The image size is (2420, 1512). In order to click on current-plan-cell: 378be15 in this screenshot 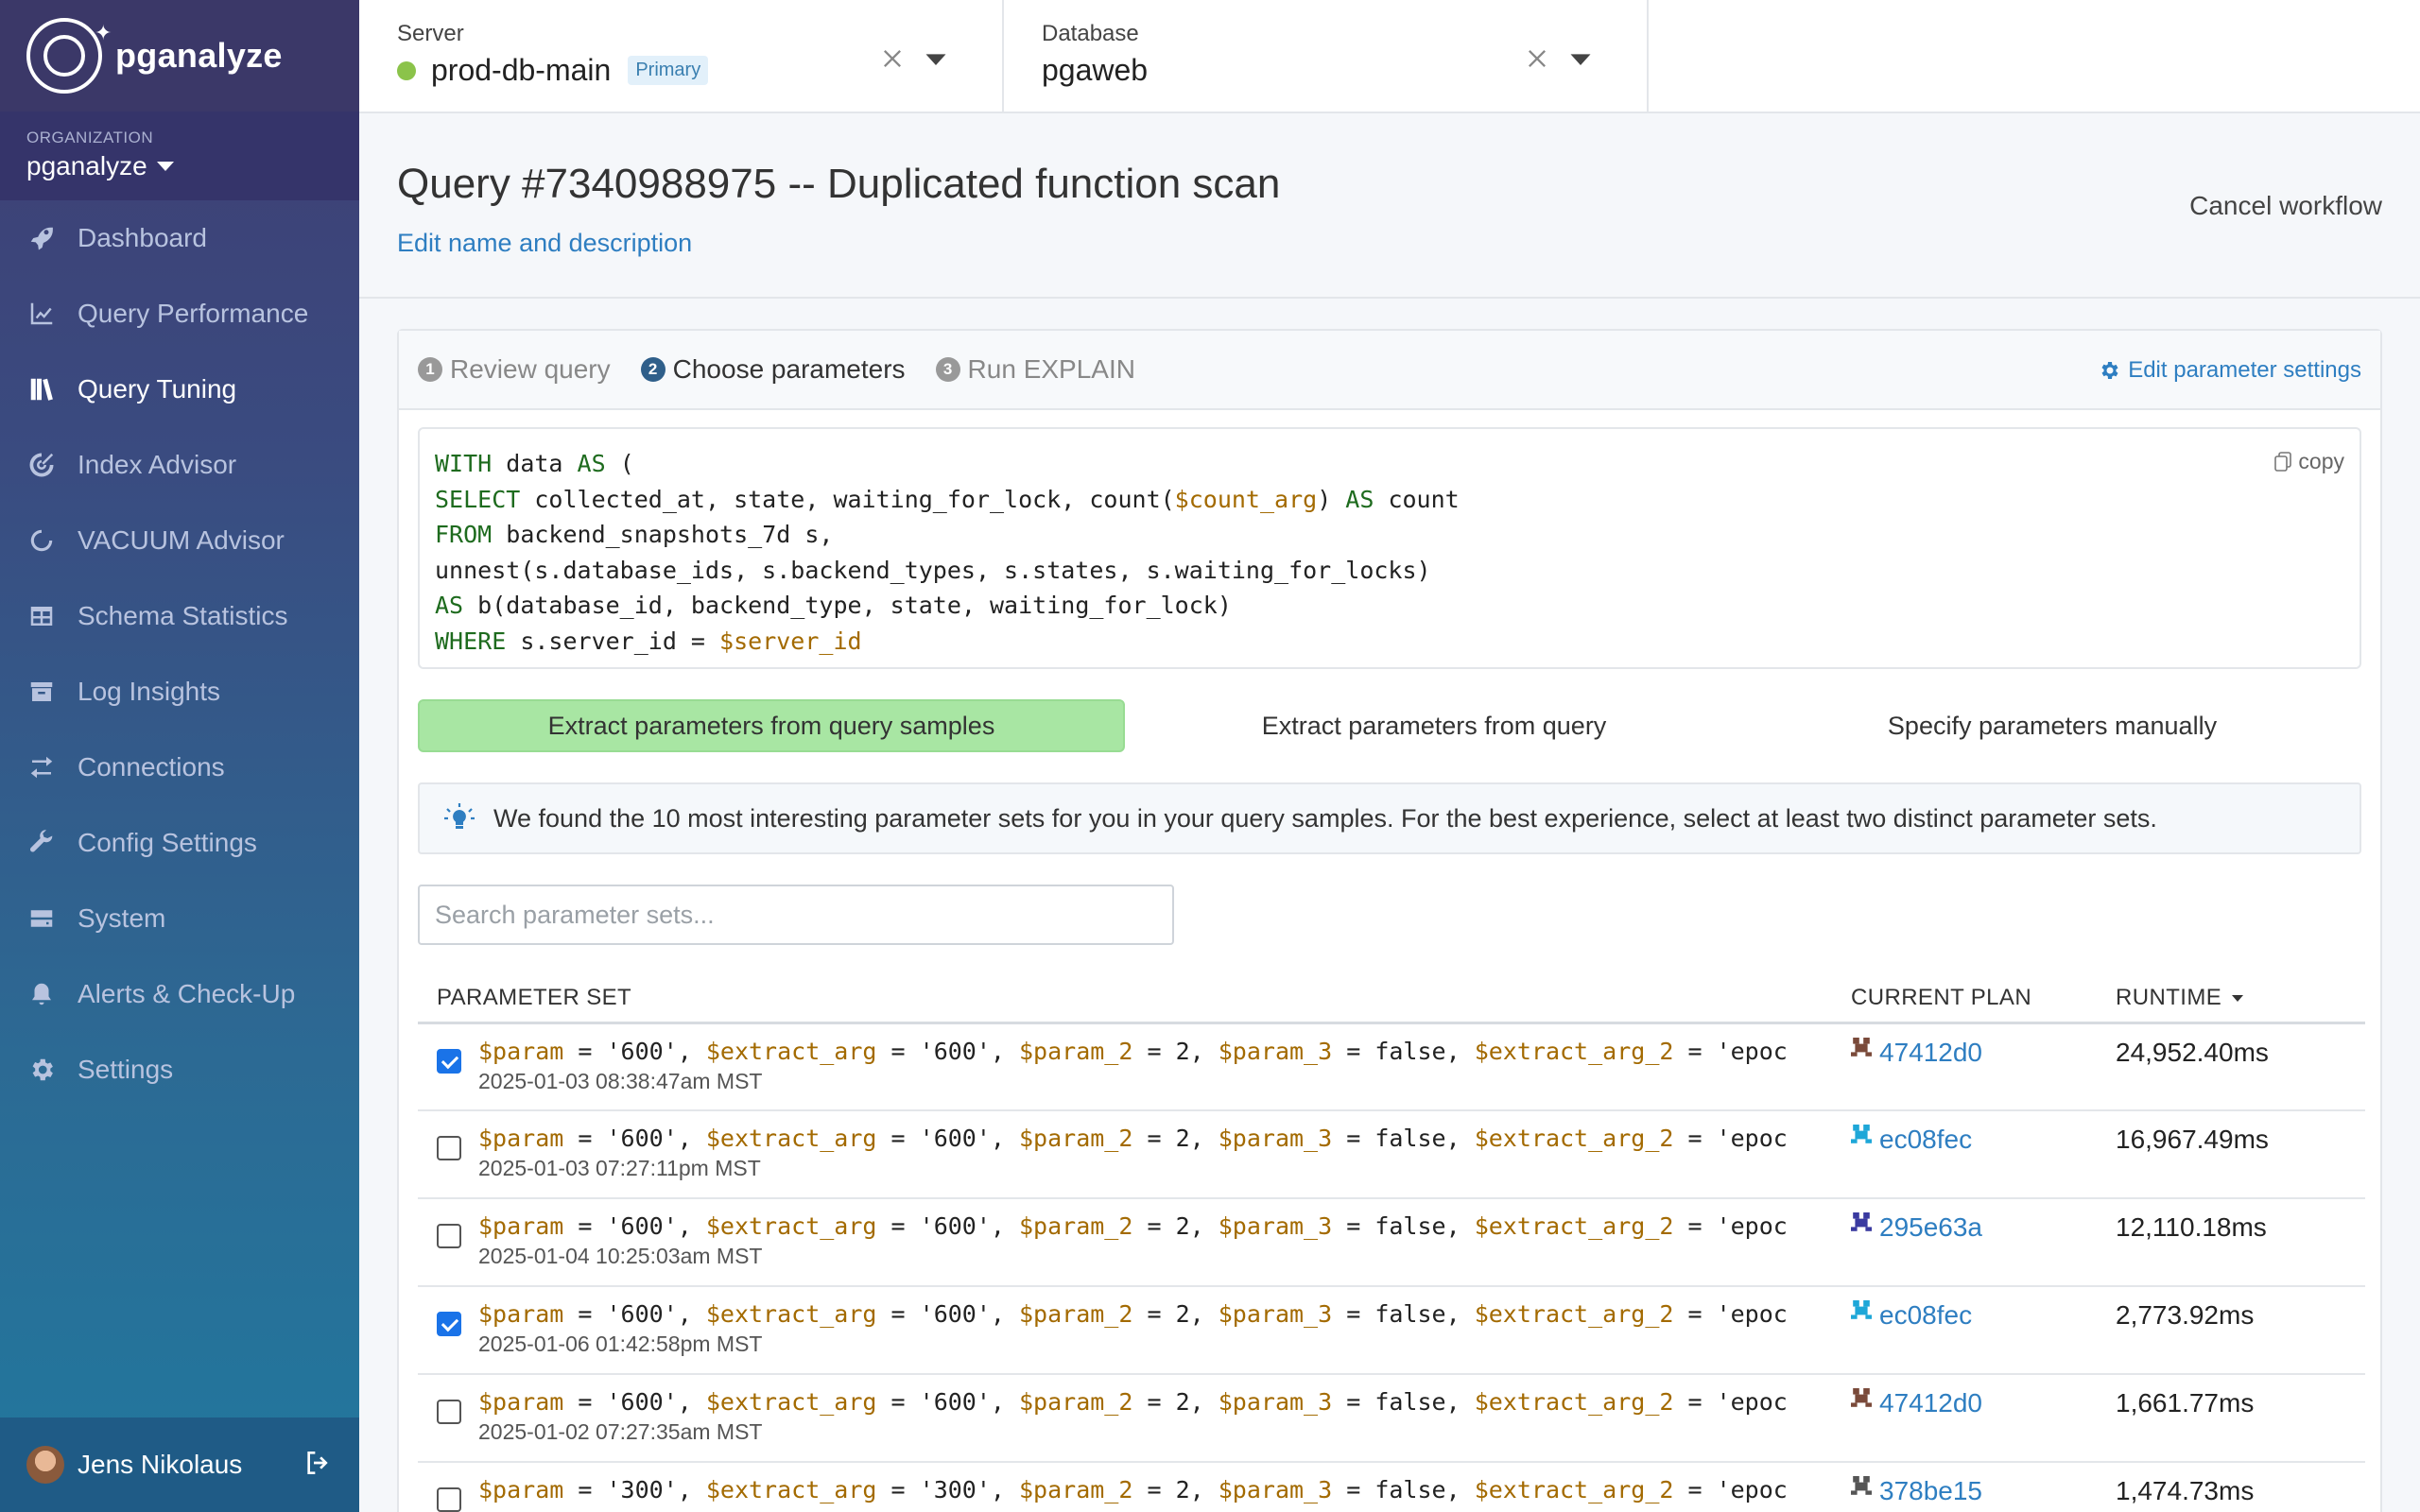, I will do `click(1984, 1487)`.